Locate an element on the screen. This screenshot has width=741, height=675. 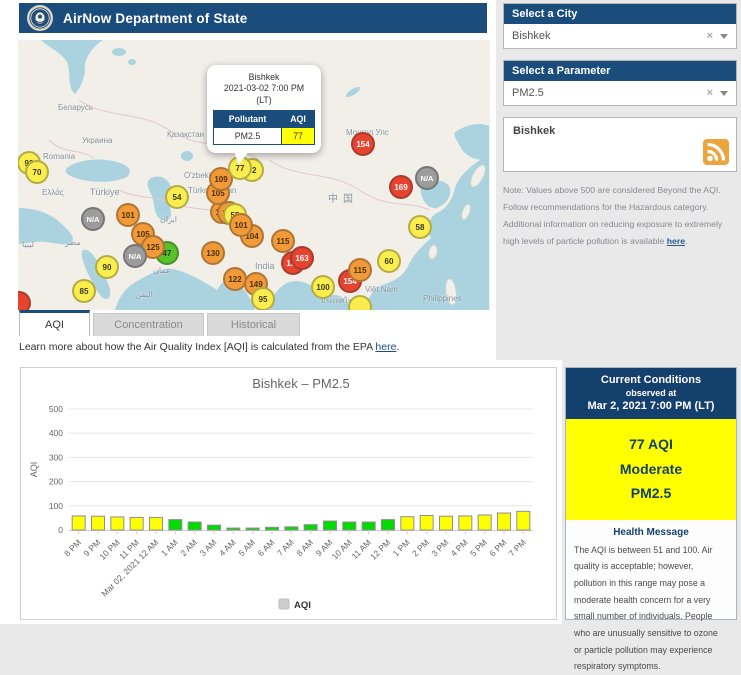
note-period: . is located at coordinates (686, 241).